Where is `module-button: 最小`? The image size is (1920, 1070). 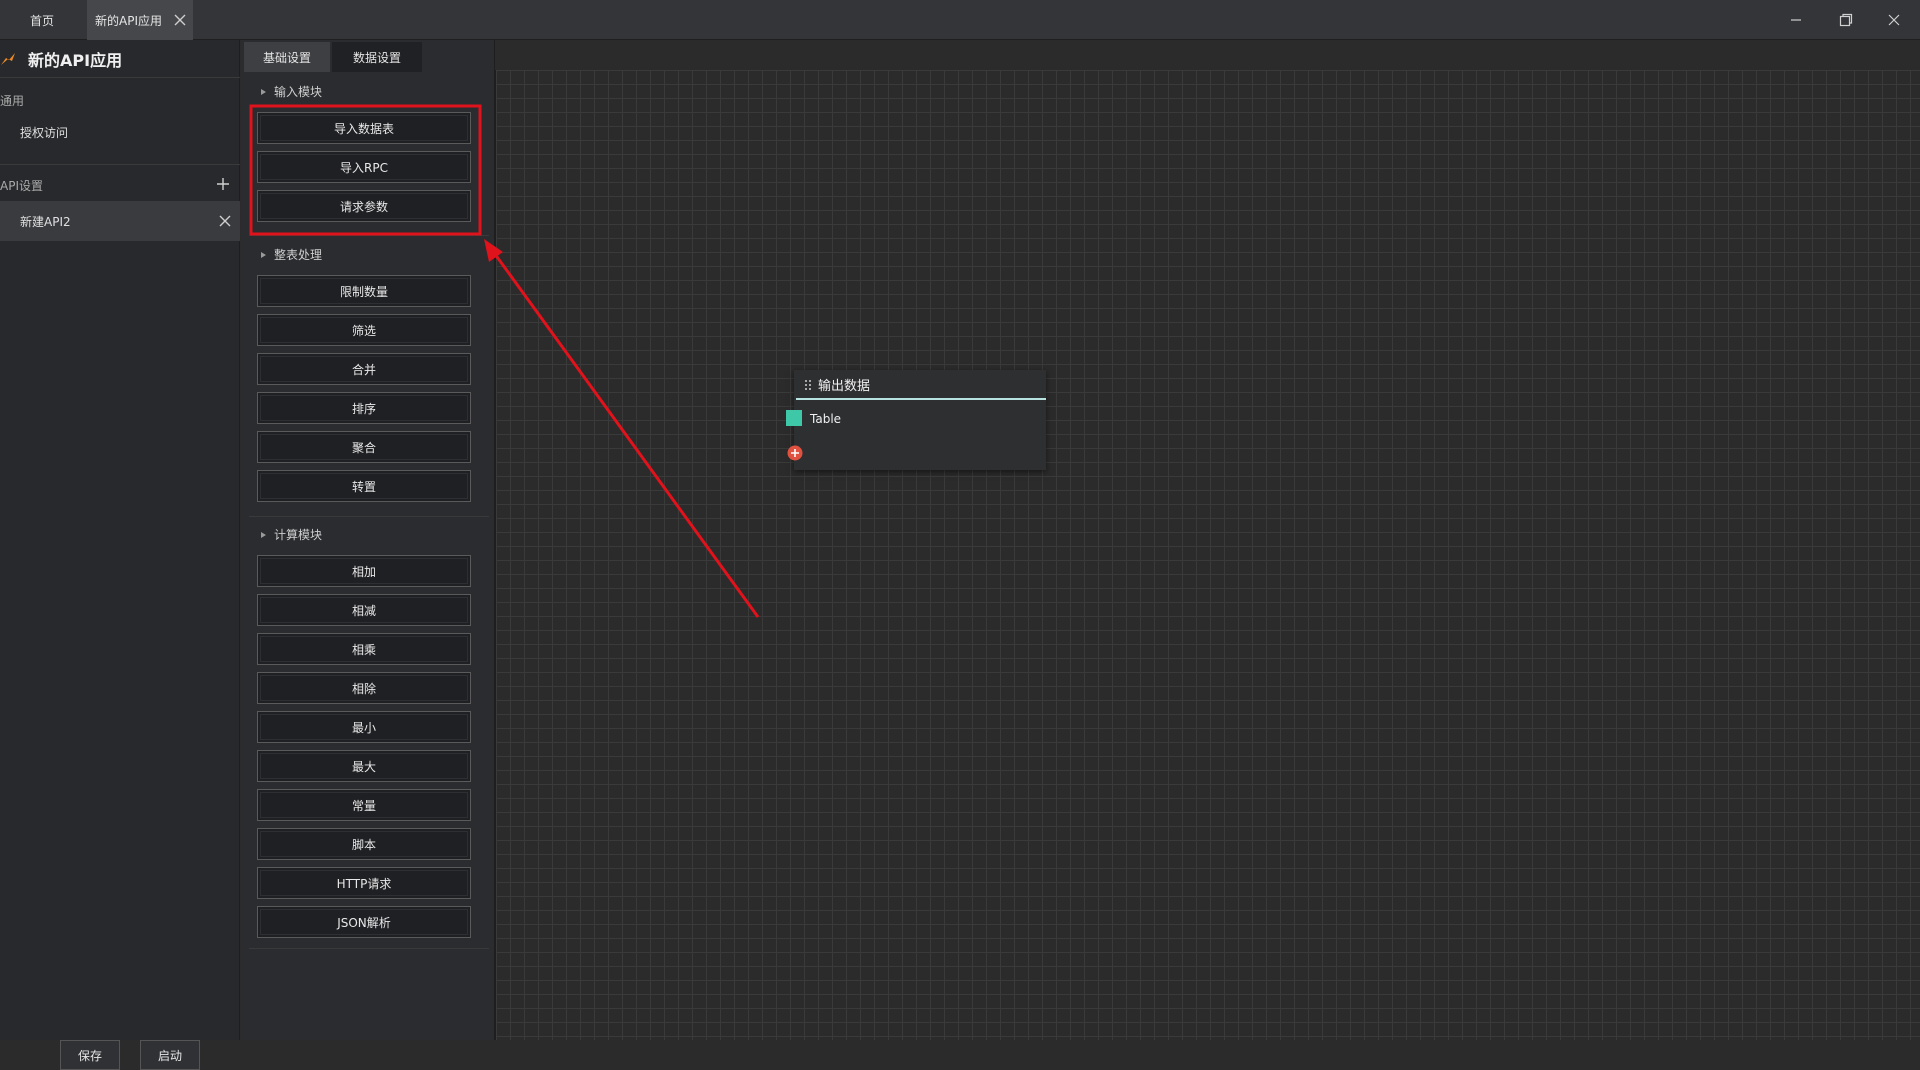
module-button: 最小 is located at coordinates (364, 727).